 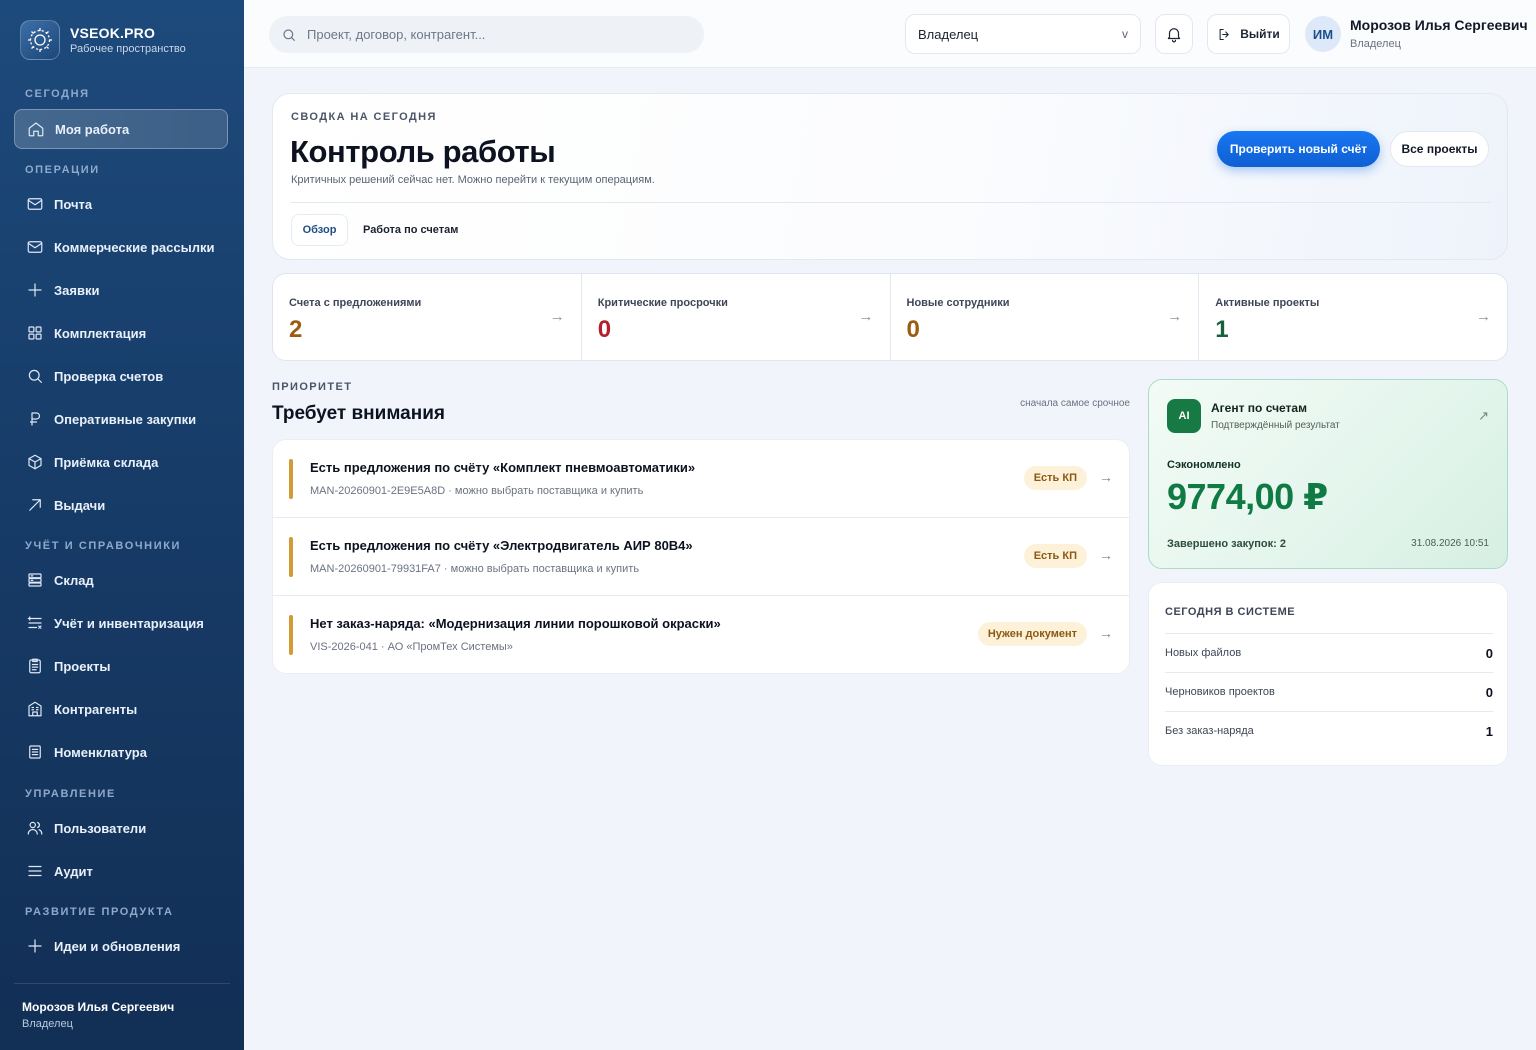 What do you see at coordinates (121, 709) in the screenshot?
I see `sidebar-item-counterparties: Контрагенты` at bounding box center [121, 709].